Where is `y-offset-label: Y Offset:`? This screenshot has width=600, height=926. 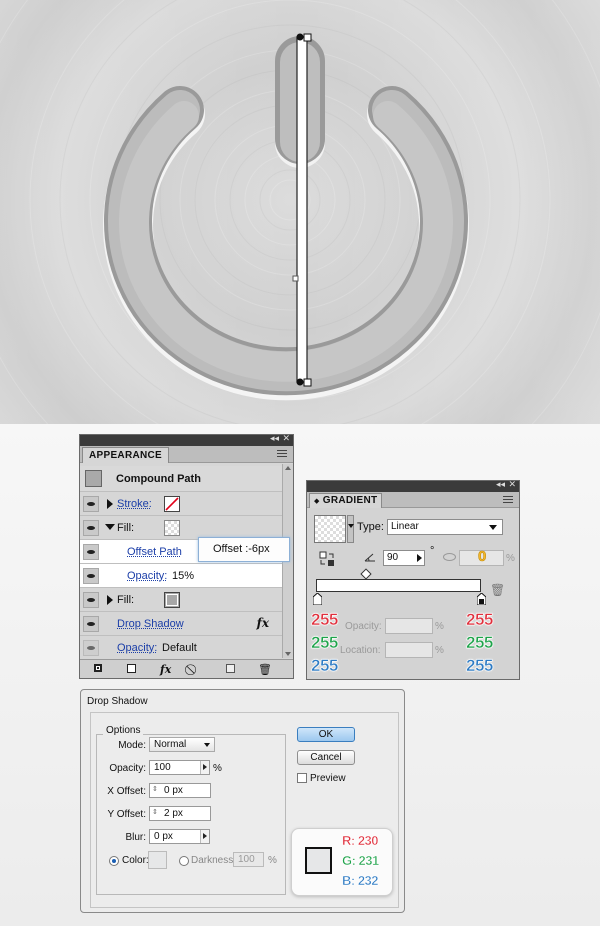
y-offset-label: Y Offset: is located at coordinates (126, 814).